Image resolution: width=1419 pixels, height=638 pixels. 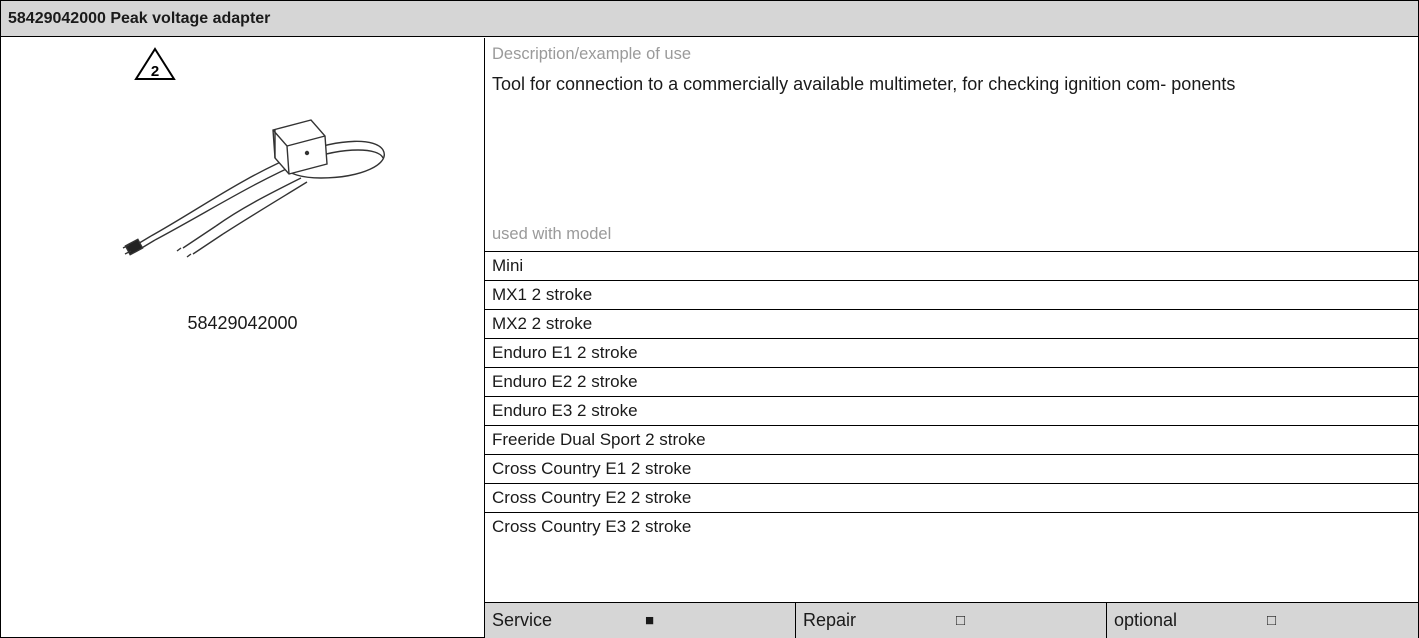 What do you see at coordinates (1146, 620) in the screenshot?
I see `category-label: optional` at bounding box center [1146, 620].